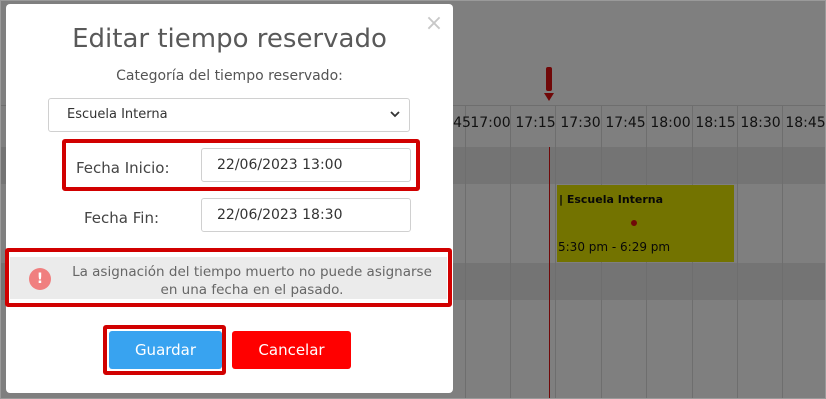 This screenshot has height=399, width=826. I want to click on category-select-value: Escuela Interna, so click(117, 114).